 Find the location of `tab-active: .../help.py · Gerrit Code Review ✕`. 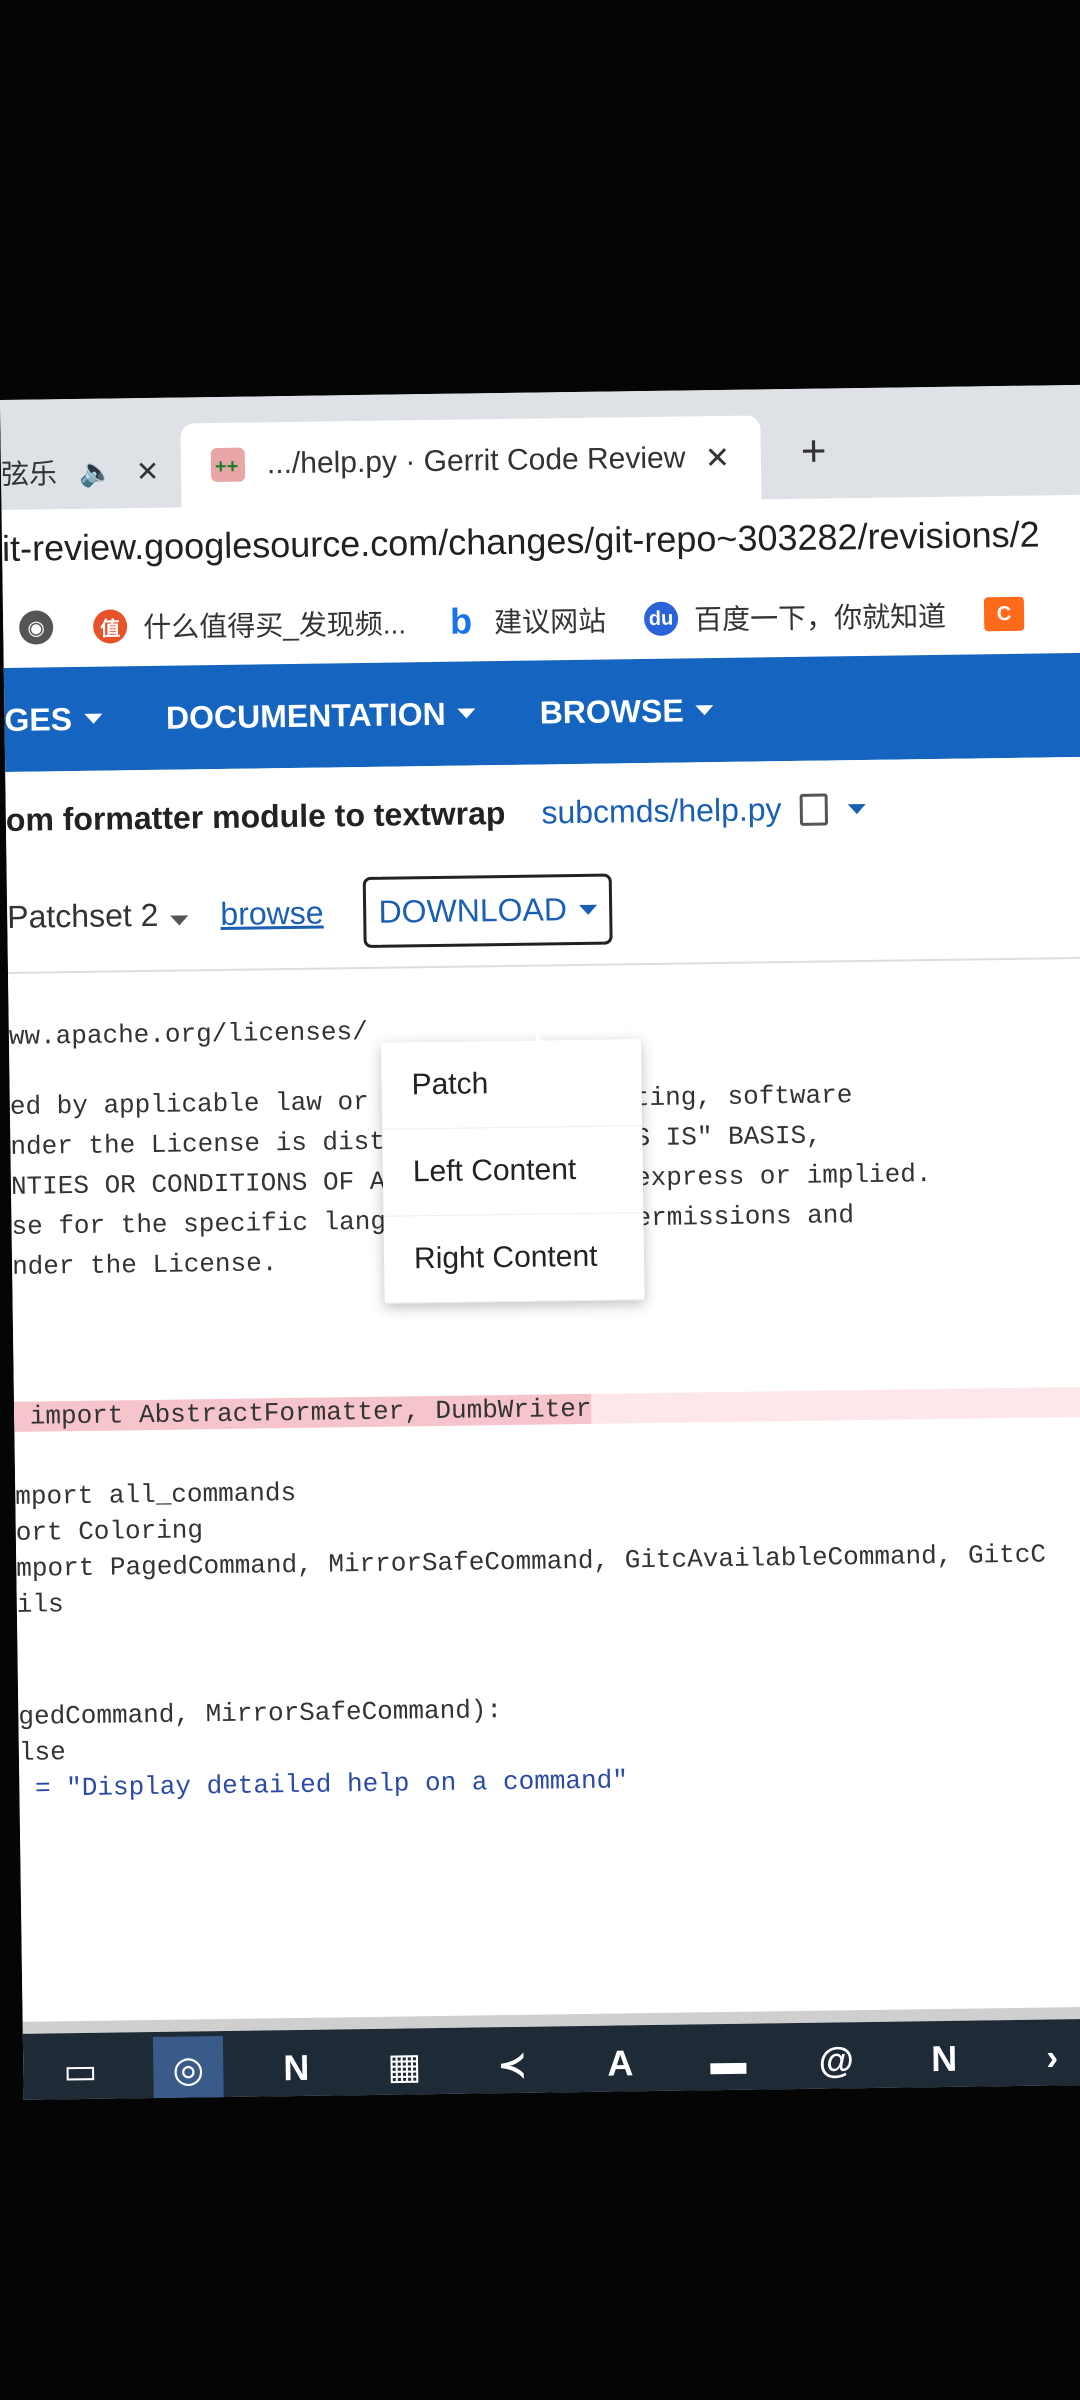

tab-active: .../help.py · Gerrit Code Review ✕ is located at coordinates (471, 461).